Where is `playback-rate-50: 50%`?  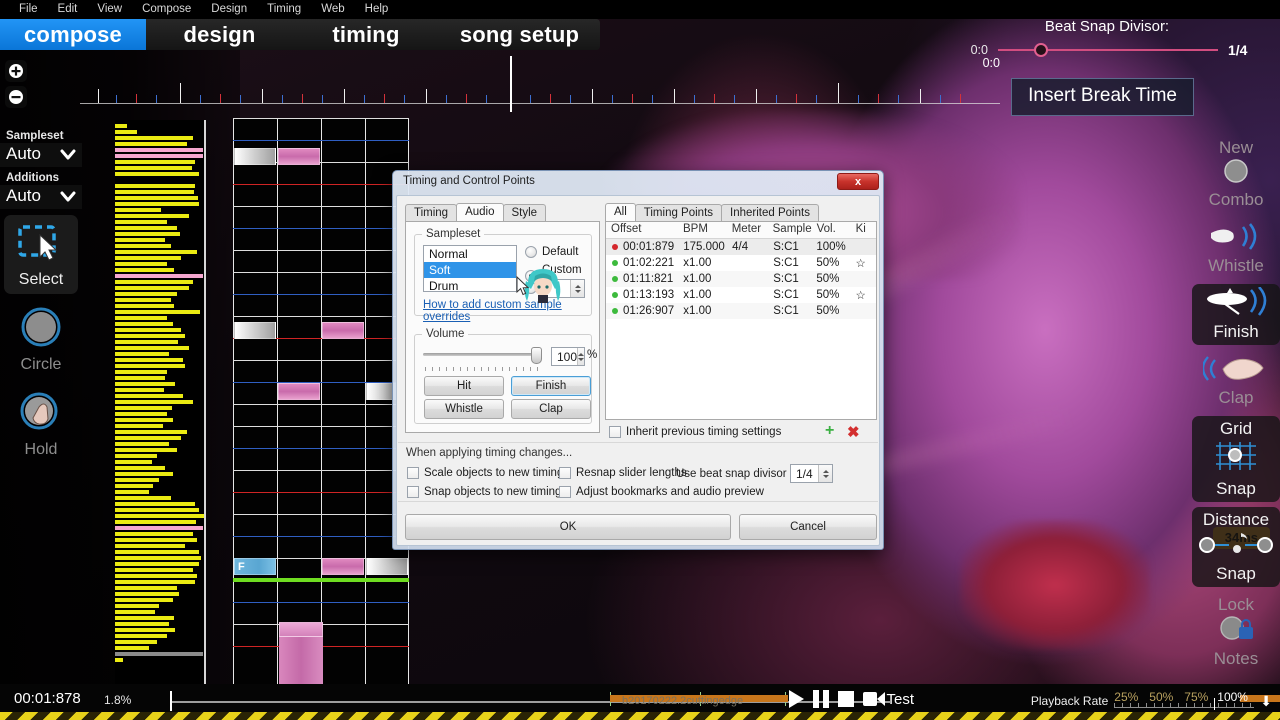
playback-rate-50: 50% is located at coordinates (1161, 697).